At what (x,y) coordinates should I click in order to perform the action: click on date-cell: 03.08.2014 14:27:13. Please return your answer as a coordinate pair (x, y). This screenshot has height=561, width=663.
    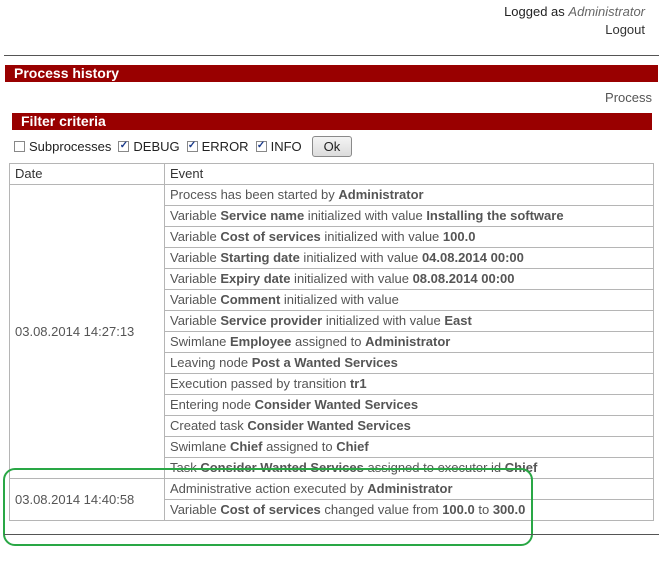
    Looking at the image, I should click on (87, 331).